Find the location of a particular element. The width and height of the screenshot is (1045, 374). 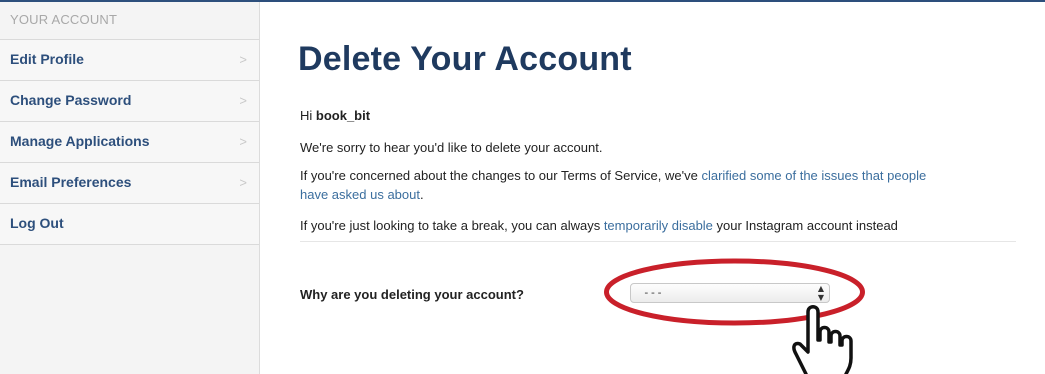

sidebar-item-label: Edit Profile is located at coordinates (47, 59).